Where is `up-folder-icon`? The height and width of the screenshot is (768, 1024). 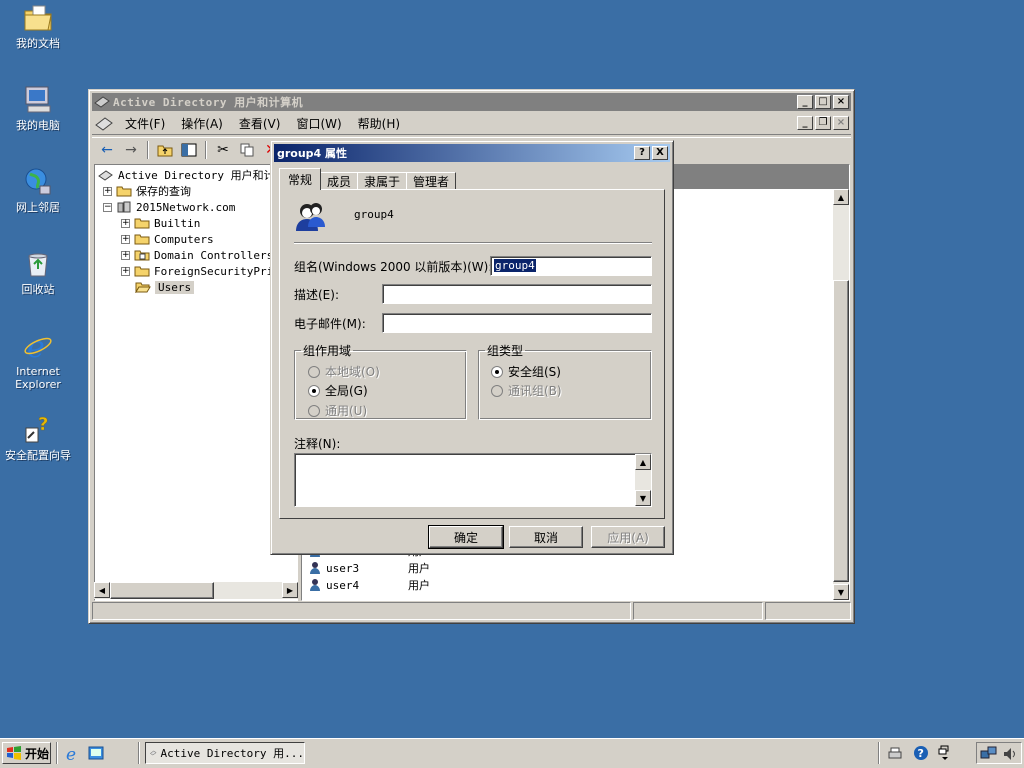 up-folder-icon is located at coordinates (165, 150).